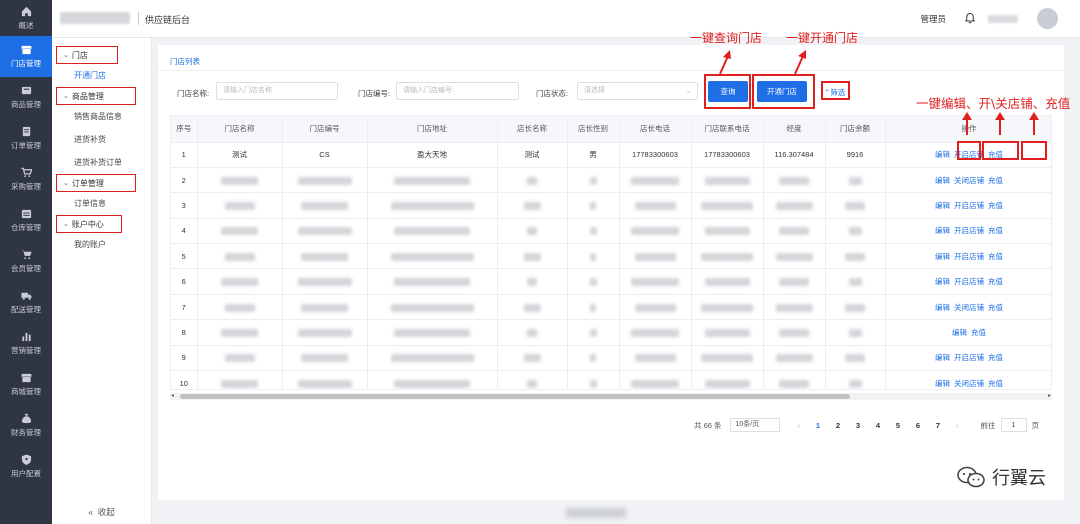 The height and width of the screenshot is (524, 1080). Describe the element at coordinates (26, 97) in the screenshot. I see `nav-item-goods: 商品管理` at that location.